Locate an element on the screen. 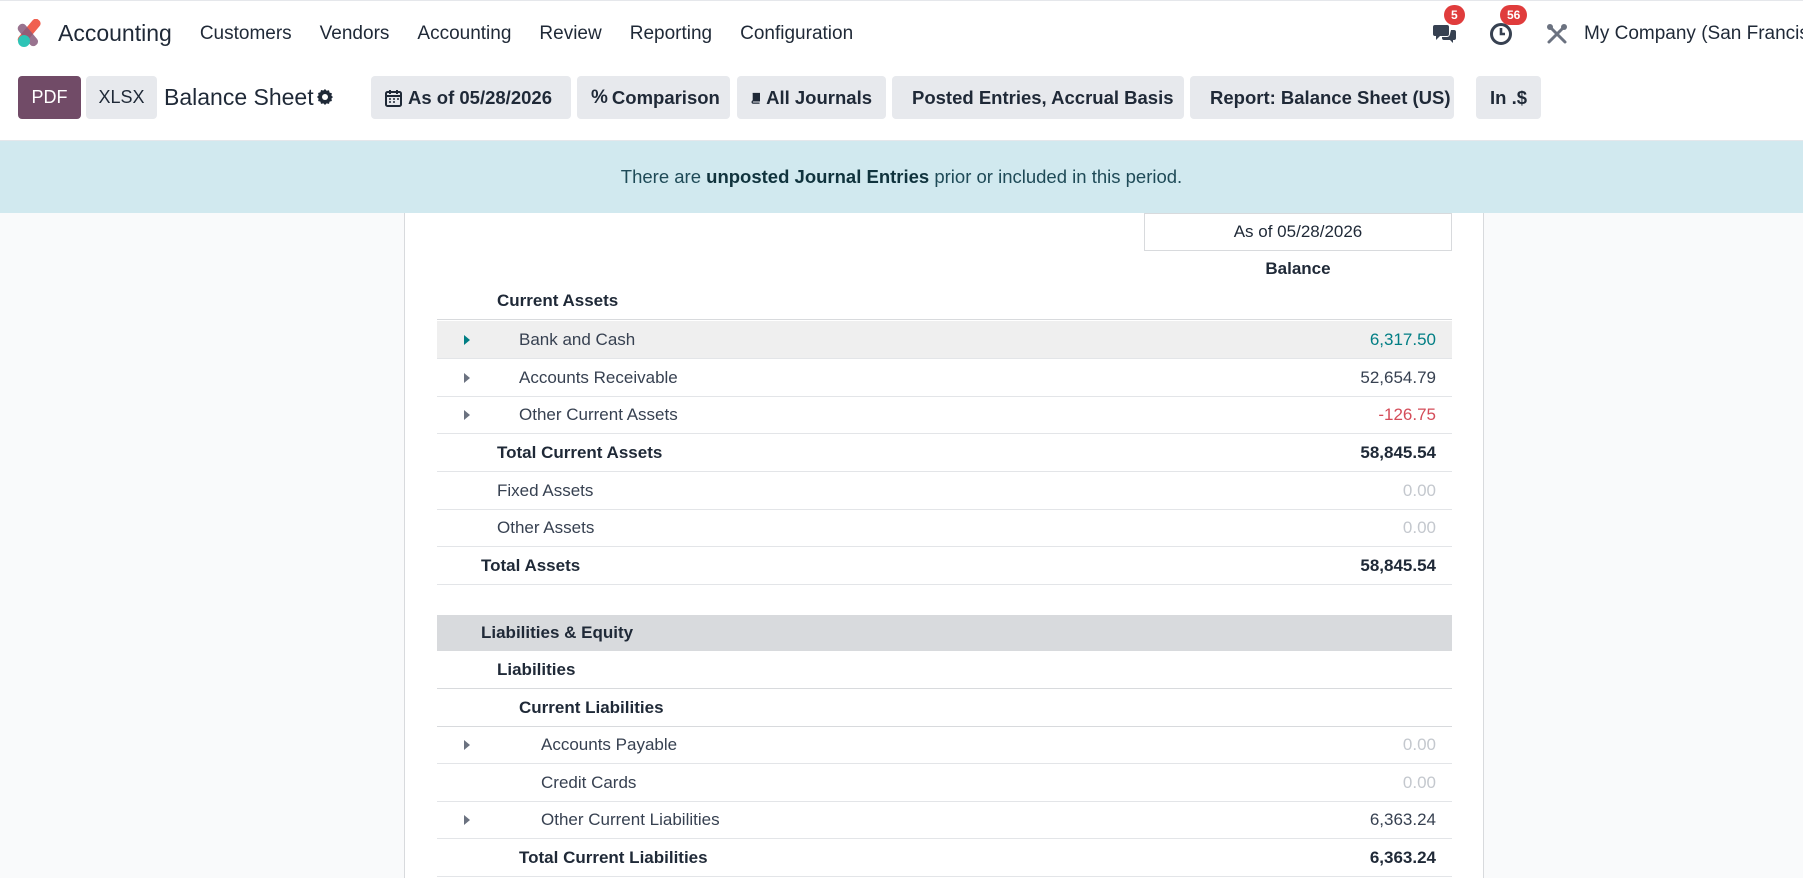 The image size is (1803, 878). activities-button: 56 is located at coordinates (1507, 27).